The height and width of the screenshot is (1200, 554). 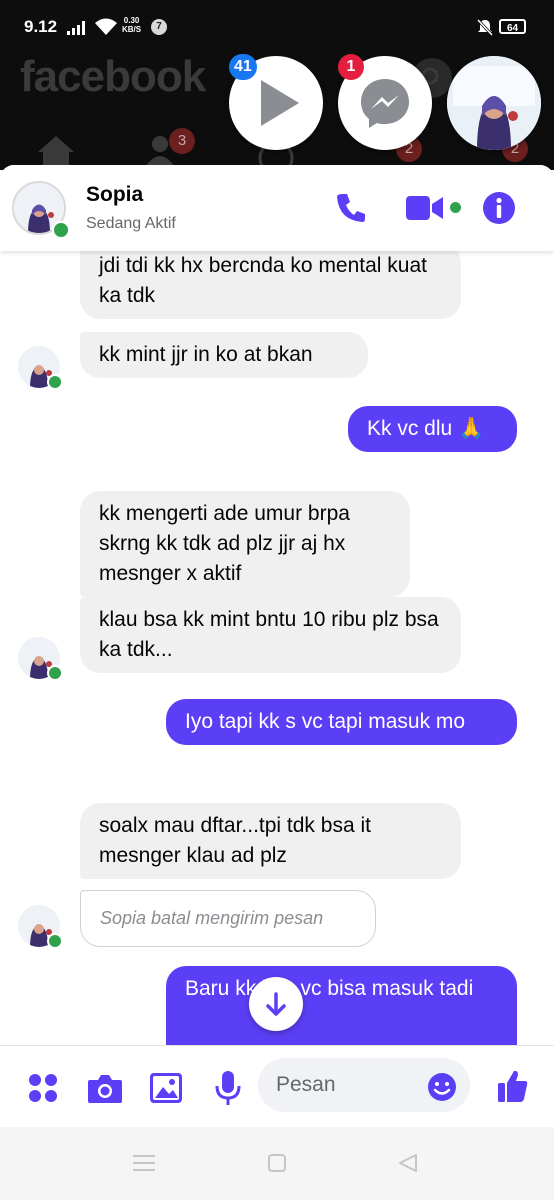 I want to click on contact-chat-head, so click(x=494, y=103).